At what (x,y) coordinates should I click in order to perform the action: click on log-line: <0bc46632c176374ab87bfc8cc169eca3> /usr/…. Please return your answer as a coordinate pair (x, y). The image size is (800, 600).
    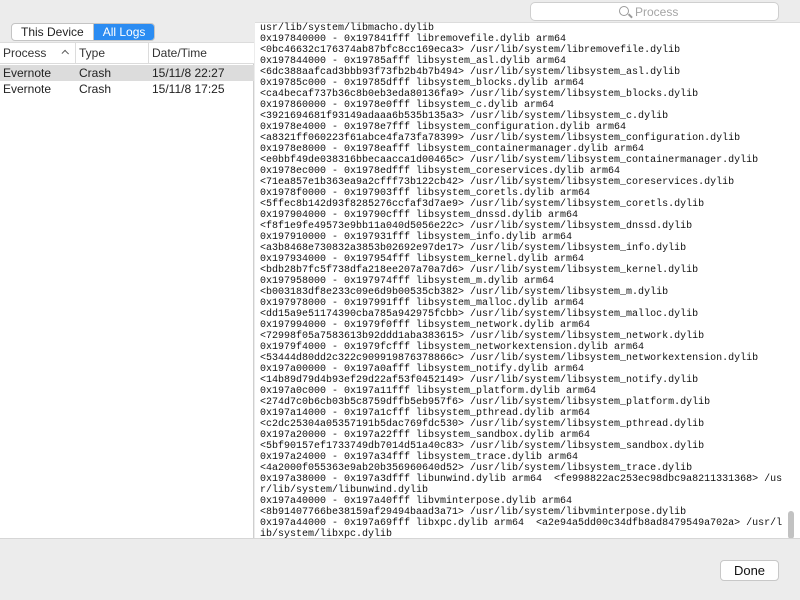
    Looking at the image, I should click on (470, 50).